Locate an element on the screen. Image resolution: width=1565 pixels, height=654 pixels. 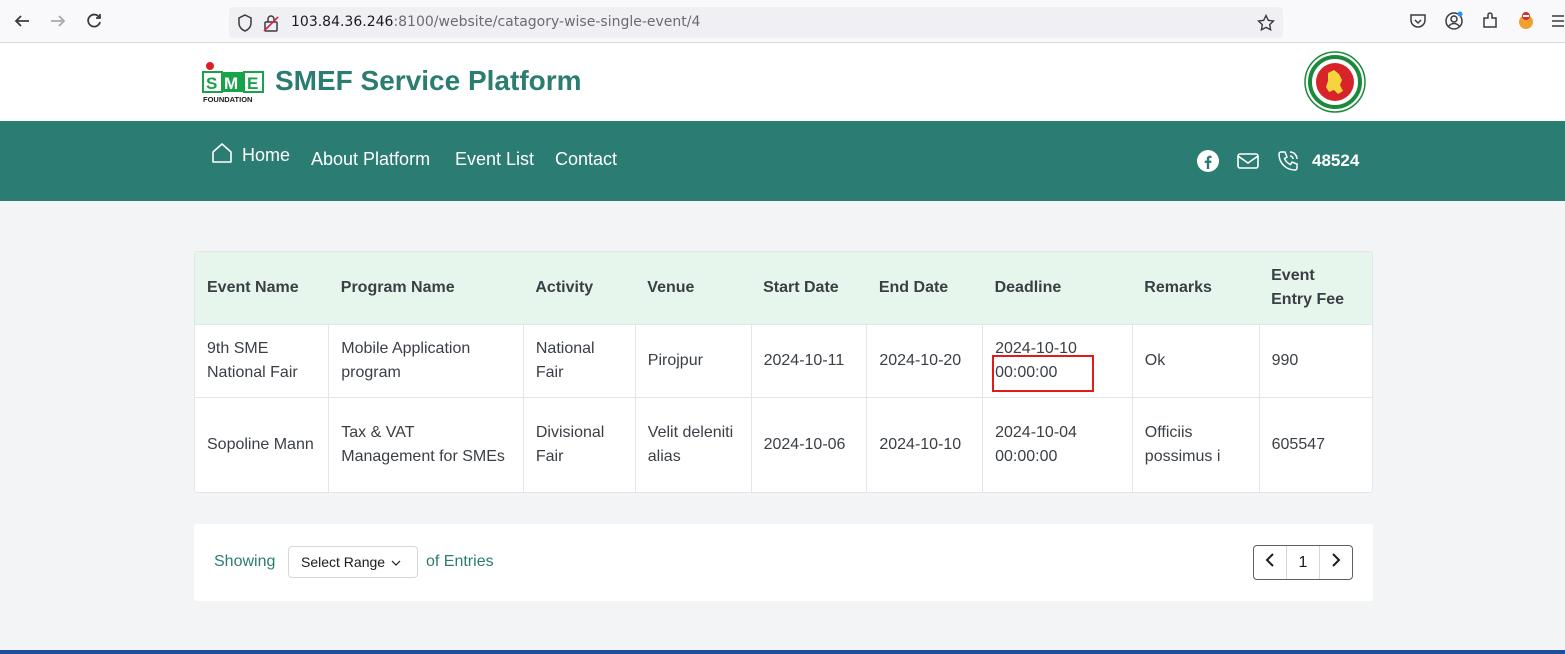
cell-event-name: 9th SME National Fair is located at coordinates (262, 360).